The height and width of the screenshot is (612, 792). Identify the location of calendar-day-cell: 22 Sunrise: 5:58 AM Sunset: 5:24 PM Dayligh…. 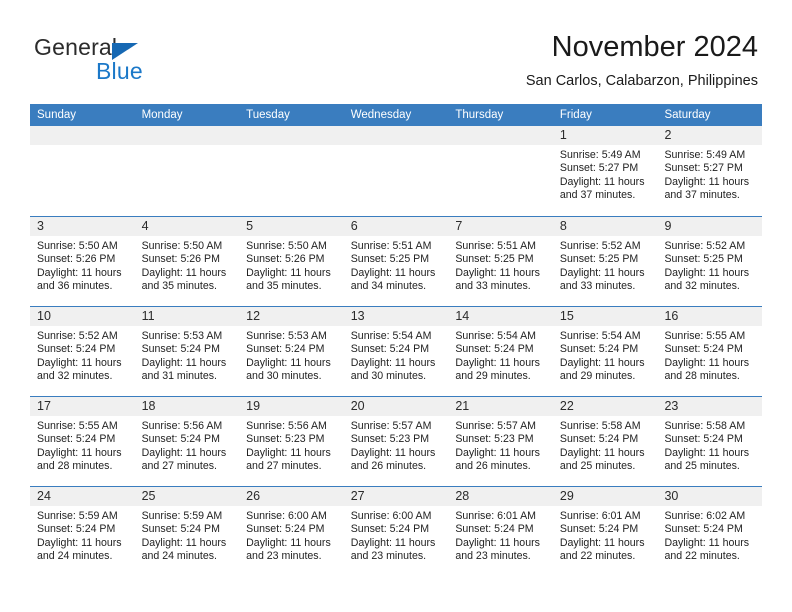
(605, 441).